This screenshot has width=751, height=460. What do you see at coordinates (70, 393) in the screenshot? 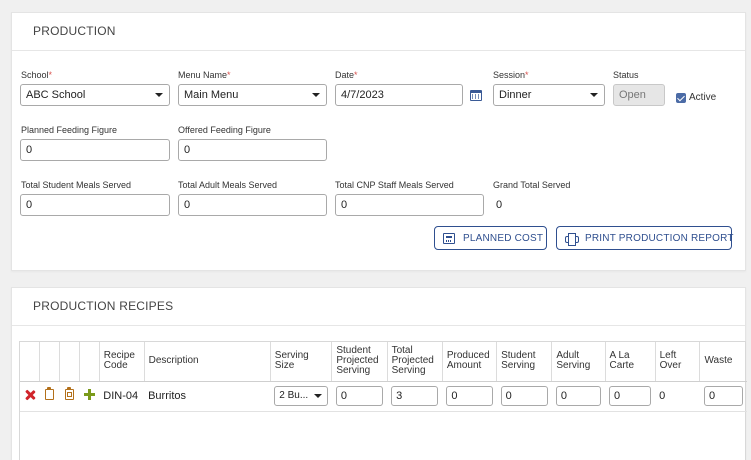
I see `clipboard-check-icon` at bounding box center [70, 393].